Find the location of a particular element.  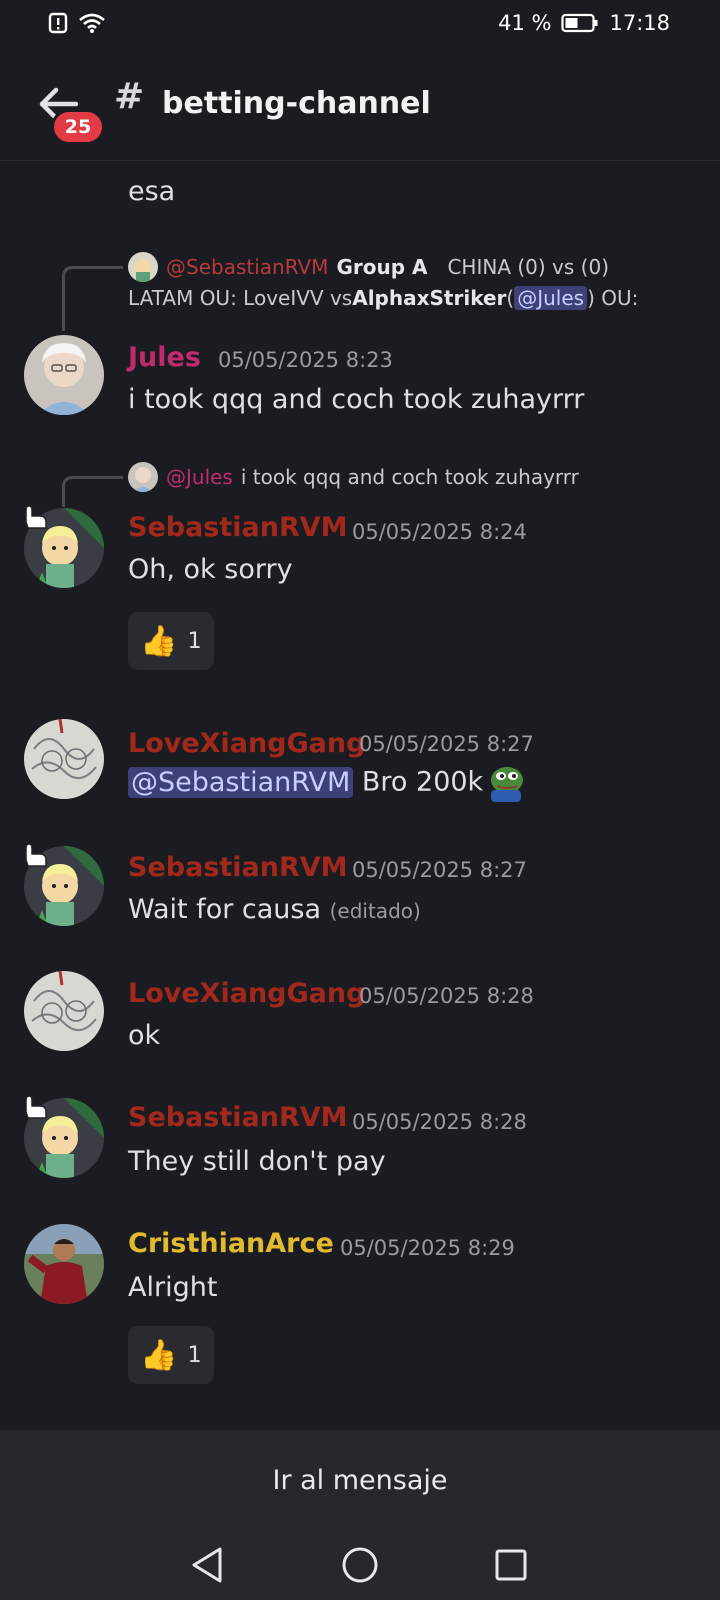

back-triangle-icon is located at coordinates (207, 1565).